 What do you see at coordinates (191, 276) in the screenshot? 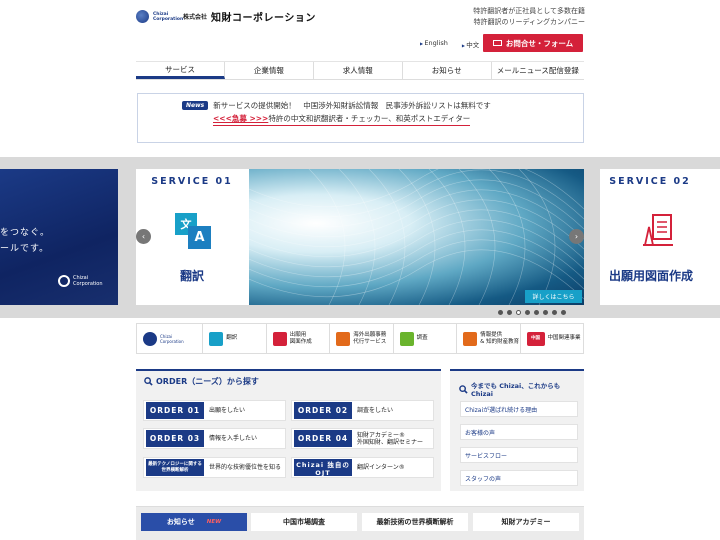
I see `service-01-name: 翻訳` at bounding box center [191, 276].